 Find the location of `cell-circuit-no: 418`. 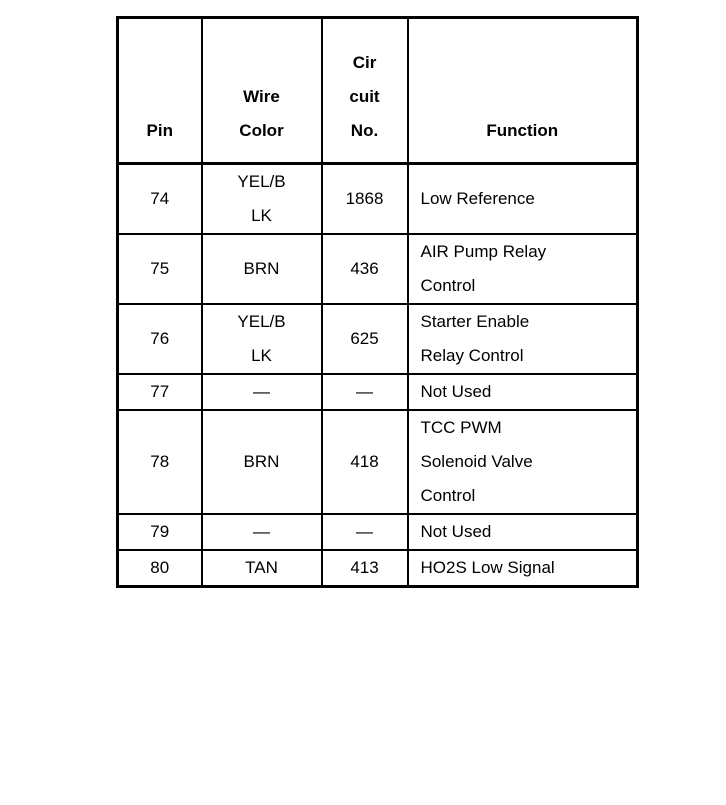

cell-circuit-no: 418 is located at coordinates (364, 462).